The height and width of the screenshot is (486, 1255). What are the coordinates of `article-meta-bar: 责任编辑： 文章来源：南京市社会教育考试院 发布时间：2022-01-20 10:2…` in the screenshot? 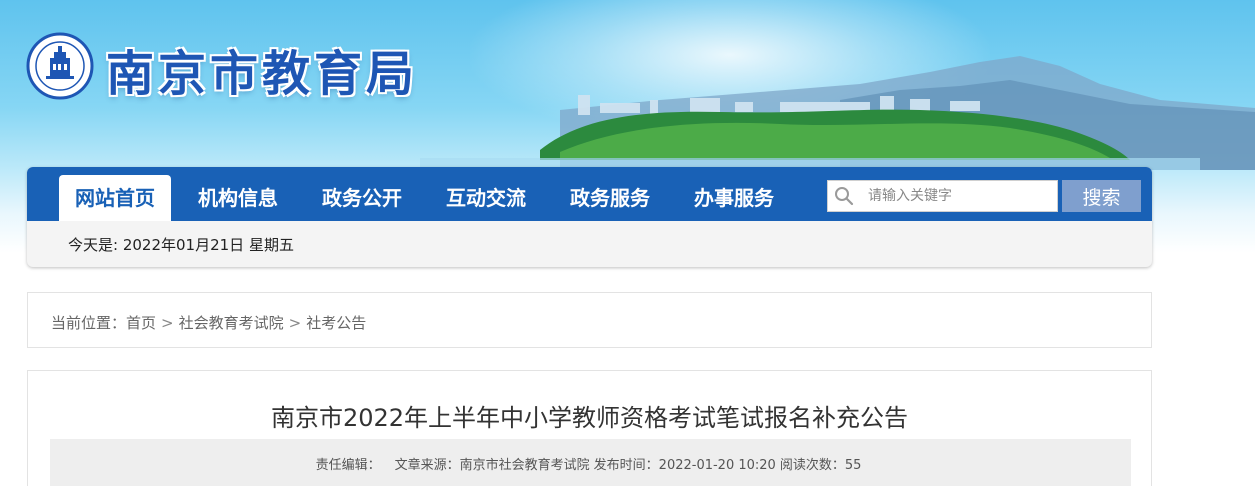 It's located at (590, 462).